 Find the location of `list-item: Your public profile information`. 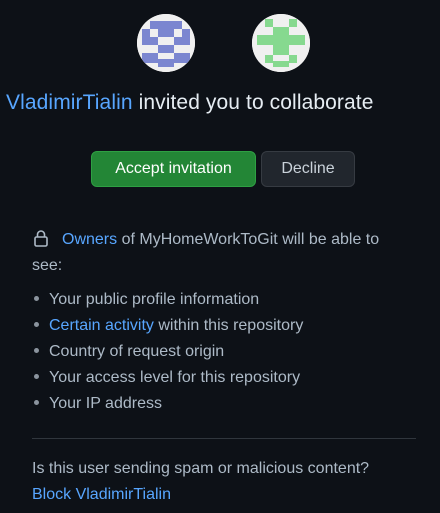

list-item: Your public profile information is located at coordinates (168, 300).